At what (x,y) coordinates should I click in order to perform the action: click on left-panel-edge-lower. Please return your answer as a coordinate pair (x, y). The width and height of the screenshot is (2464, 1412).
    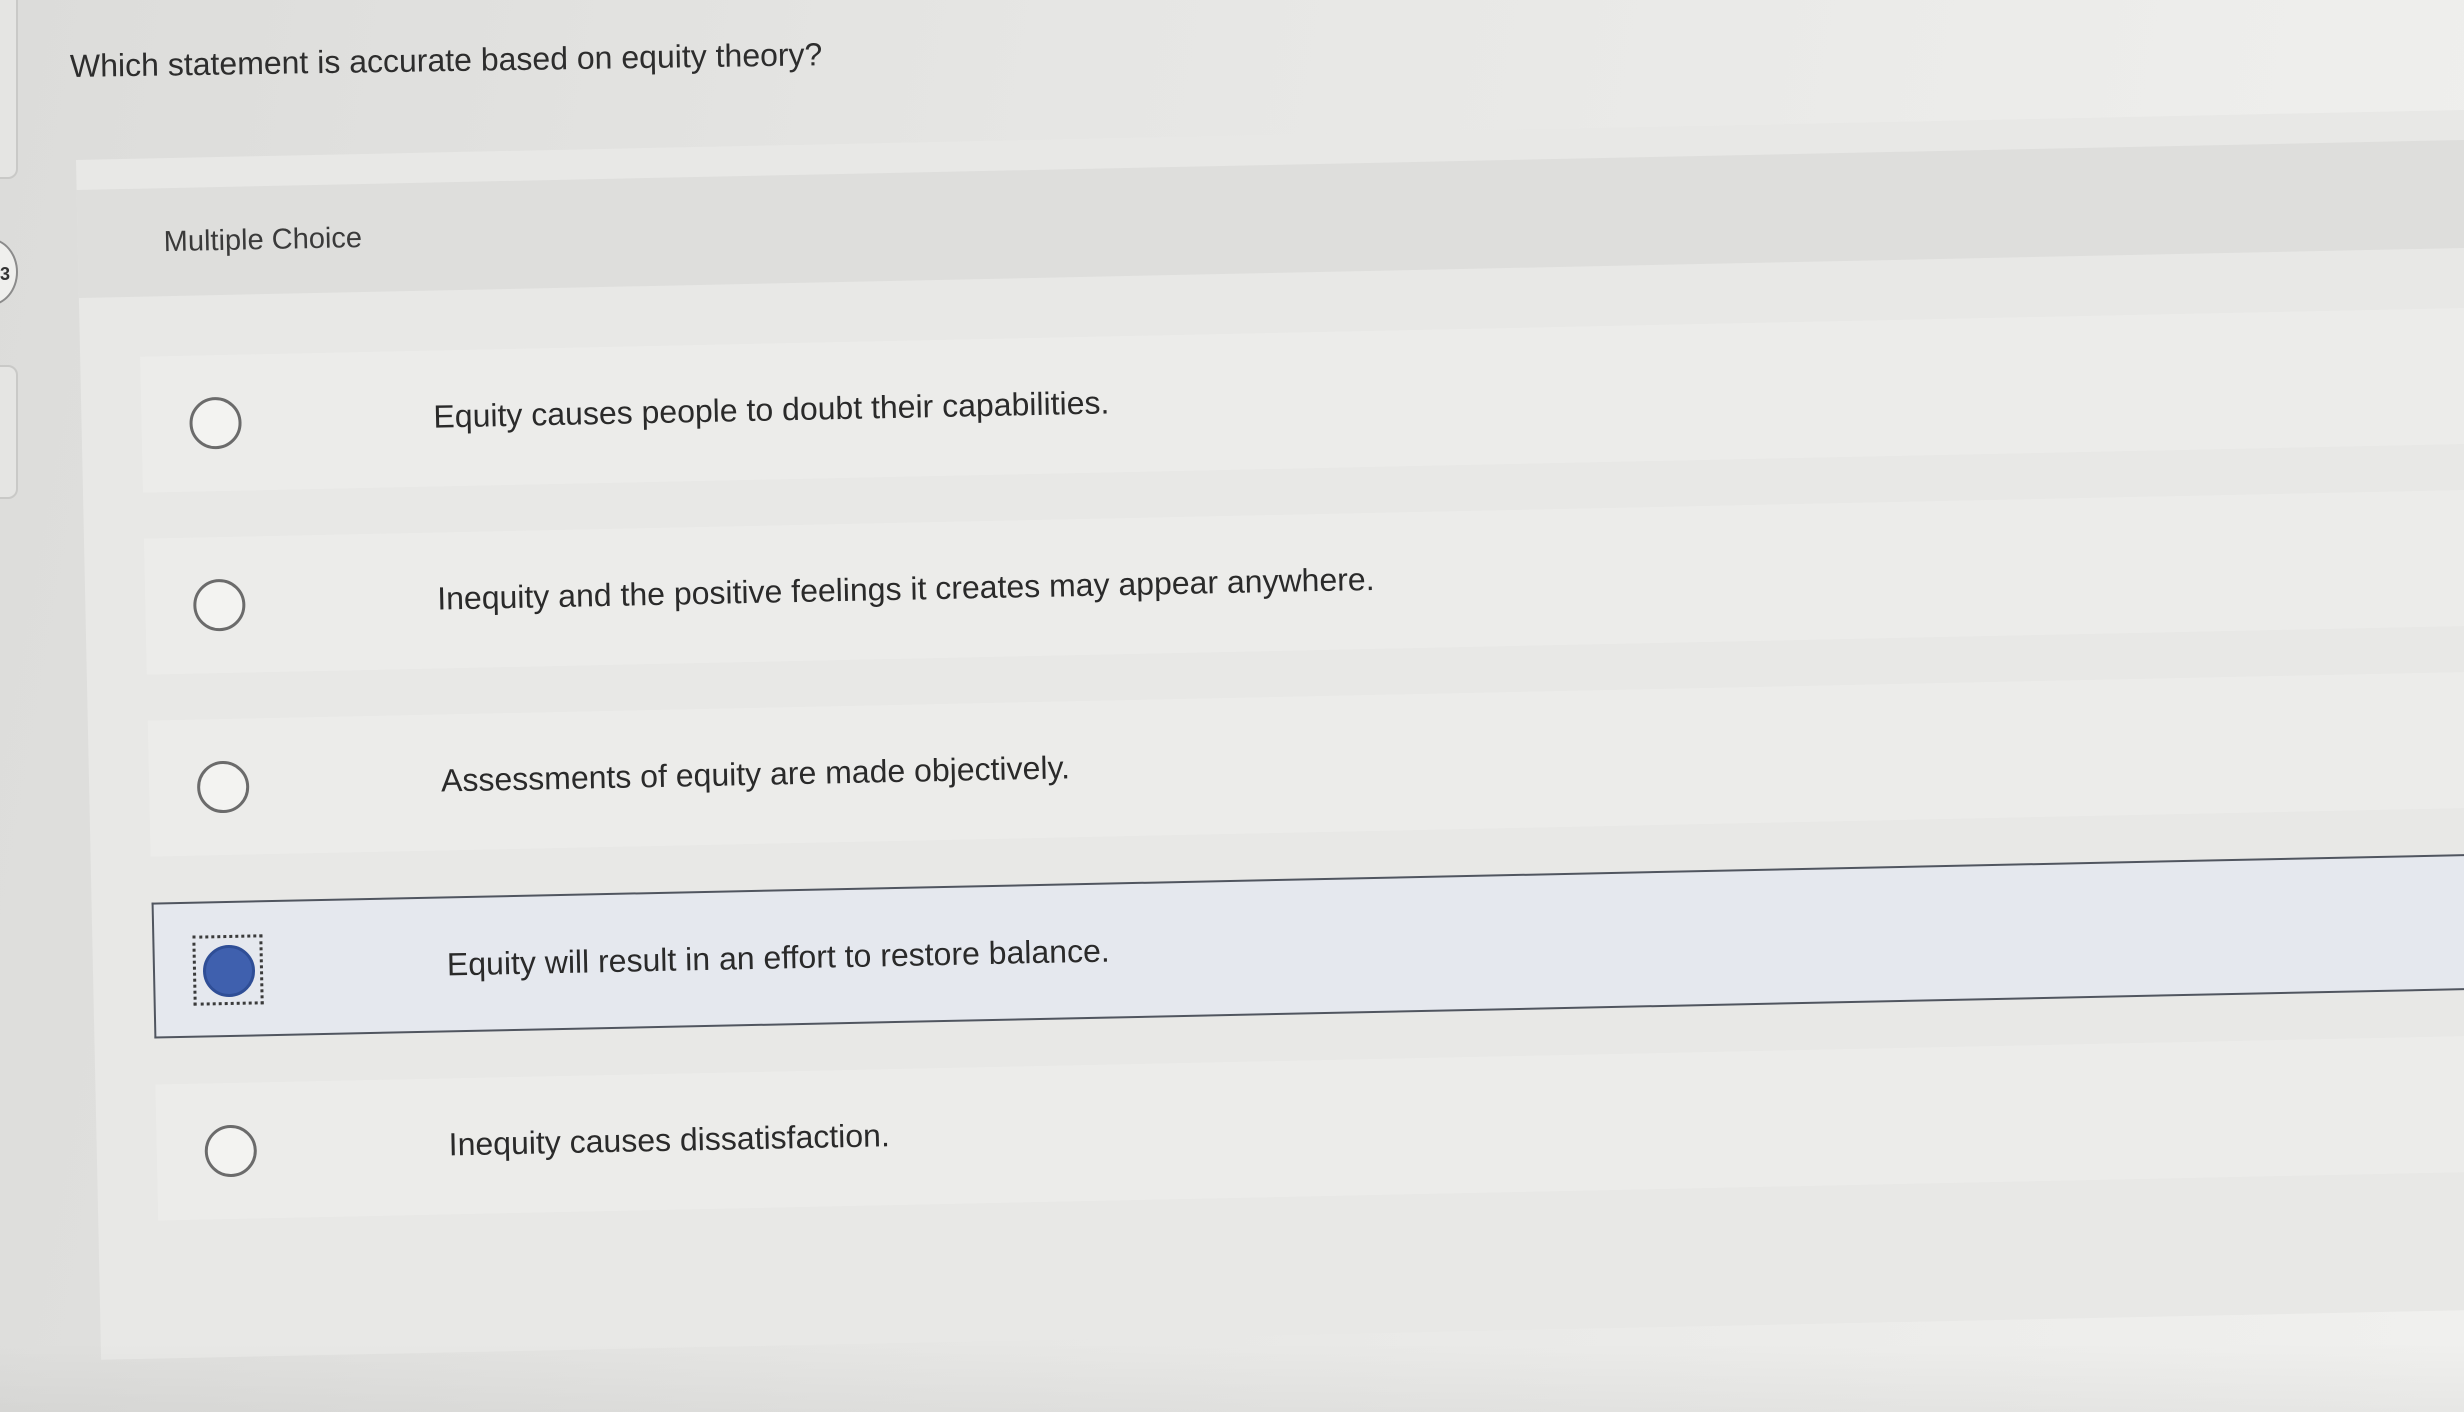
    Looking at the image, I should click on (9, 432).